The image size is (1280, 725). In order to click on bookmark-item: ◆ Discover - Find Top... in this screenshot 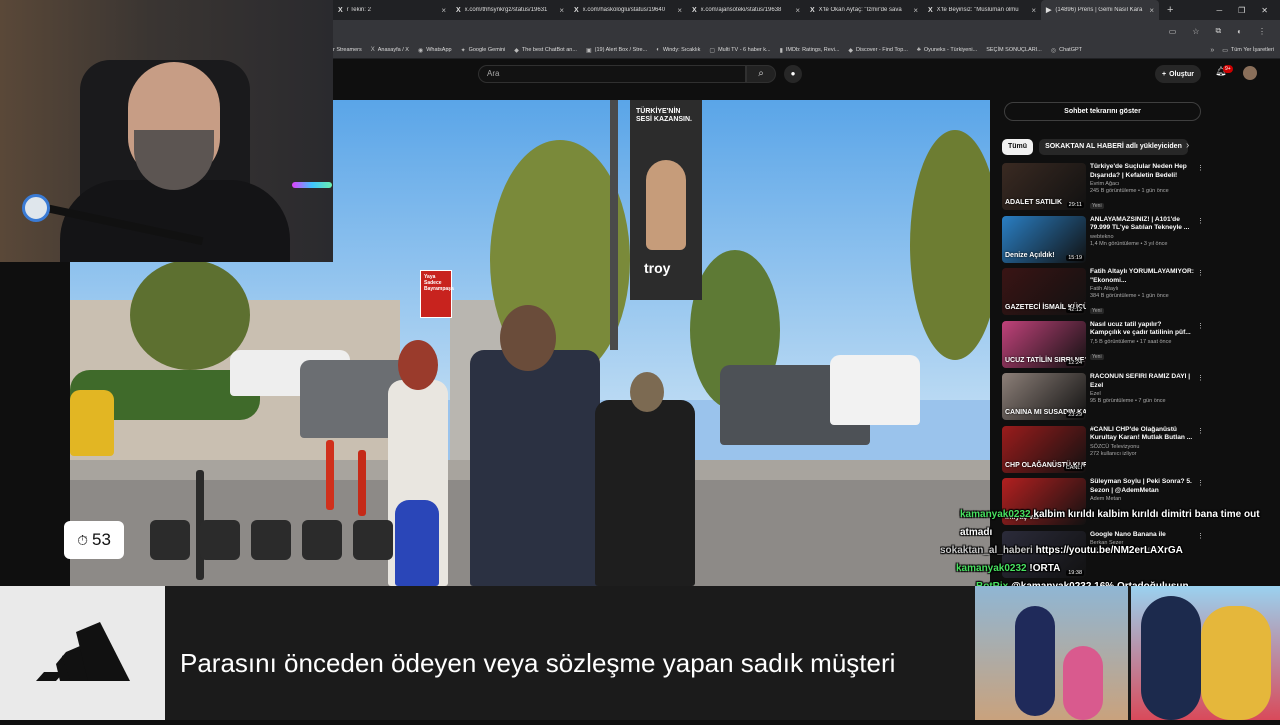, I will do `click(878, 50)`.